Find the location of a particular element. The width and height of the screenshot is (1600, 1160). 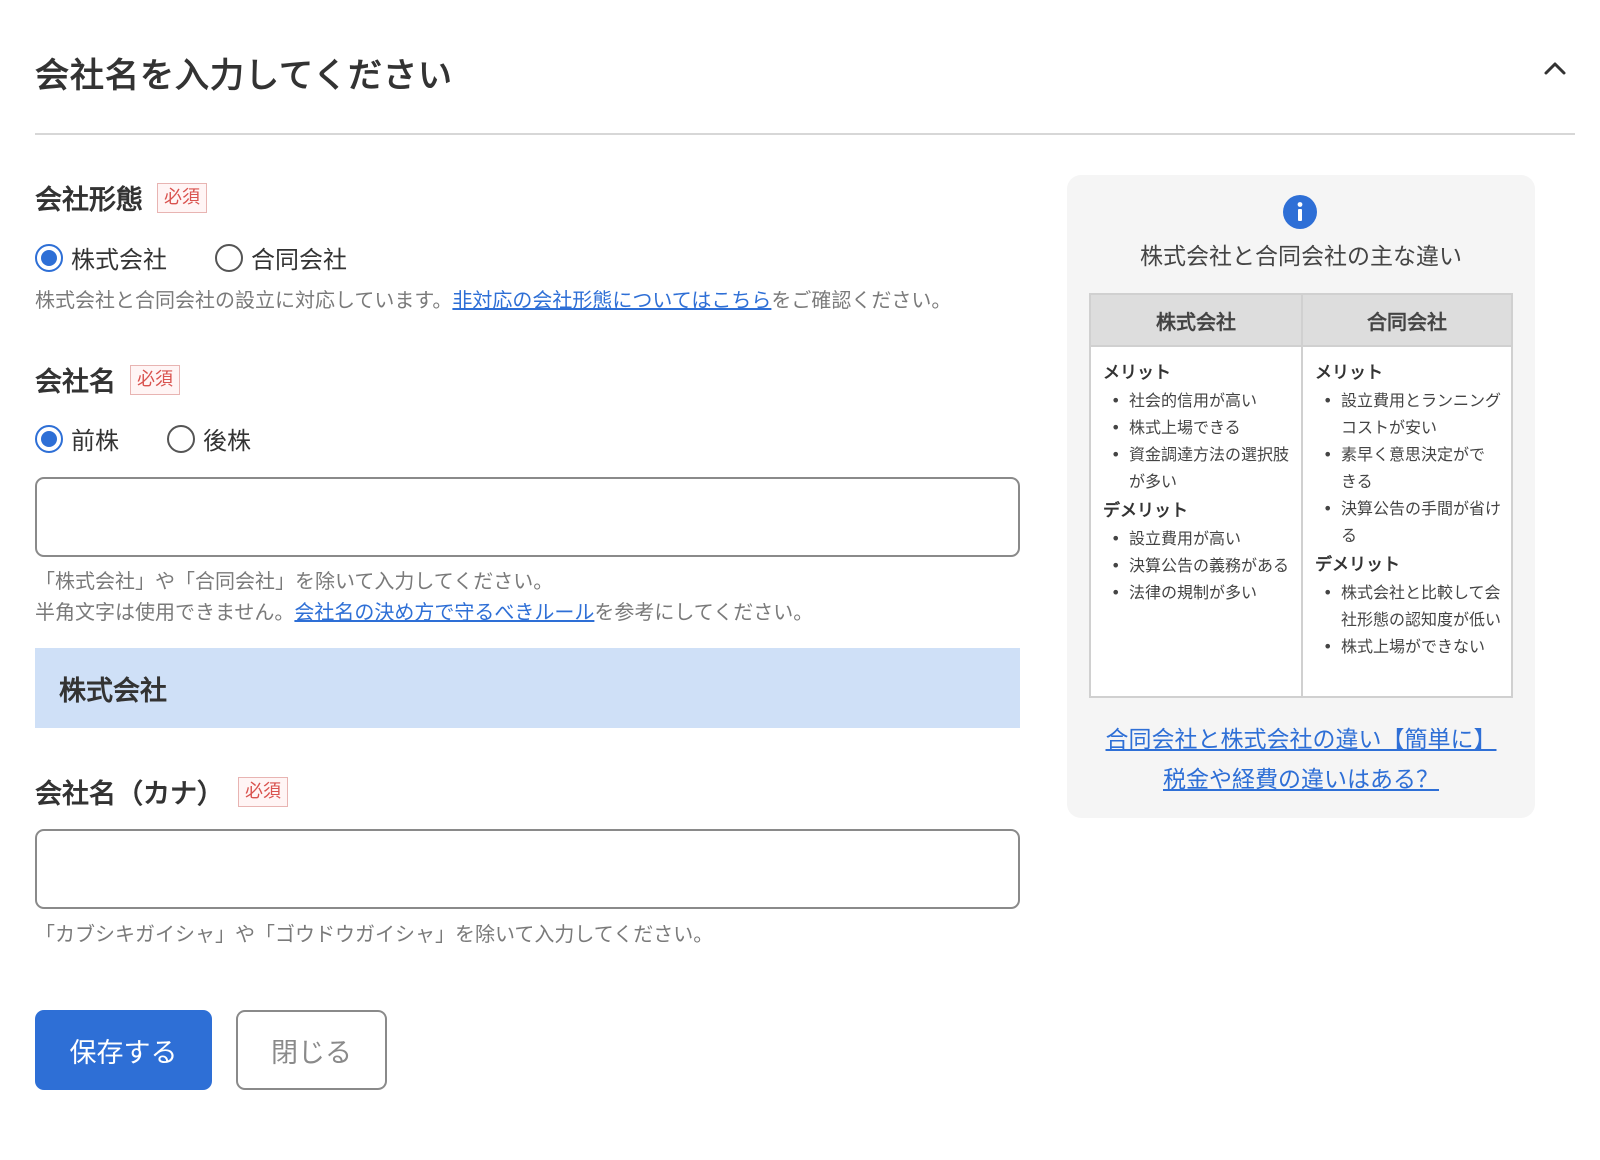

radio-maekabu: 前株 is located at coordinates (77, 438).